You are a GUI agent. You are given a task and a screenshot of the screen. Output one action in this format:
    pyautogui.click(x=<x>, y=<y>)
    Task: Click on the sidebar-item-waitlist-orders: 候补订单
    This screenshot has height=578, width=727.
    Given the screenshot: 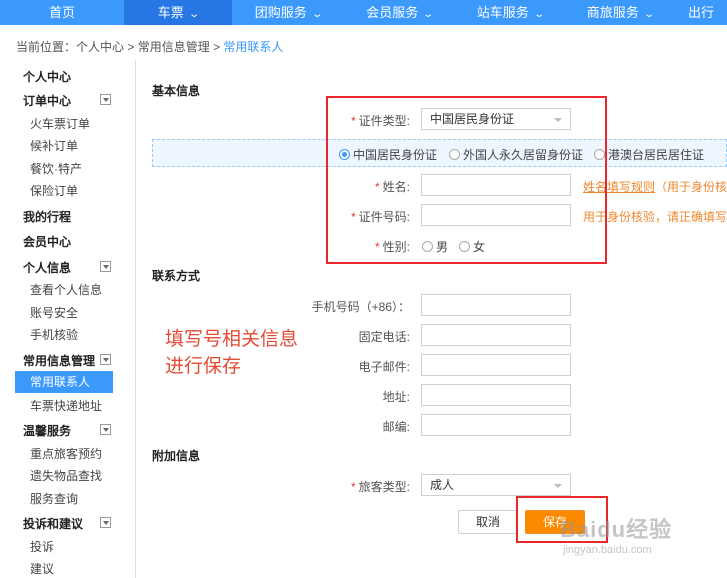 What is the action you would take?
    pyautogui.click(x=54, y=145)
    